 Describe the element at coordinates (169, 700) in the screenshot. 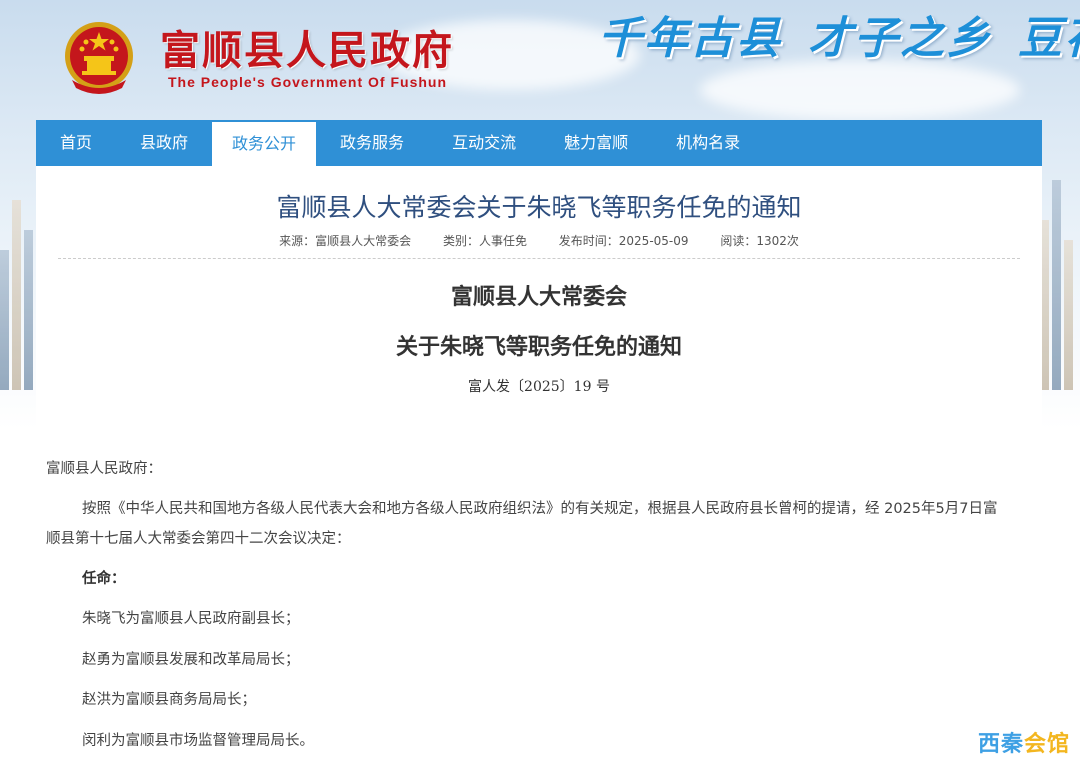

I see `appointment-item: 赵洪为富顺县商务局局长；` at that location.